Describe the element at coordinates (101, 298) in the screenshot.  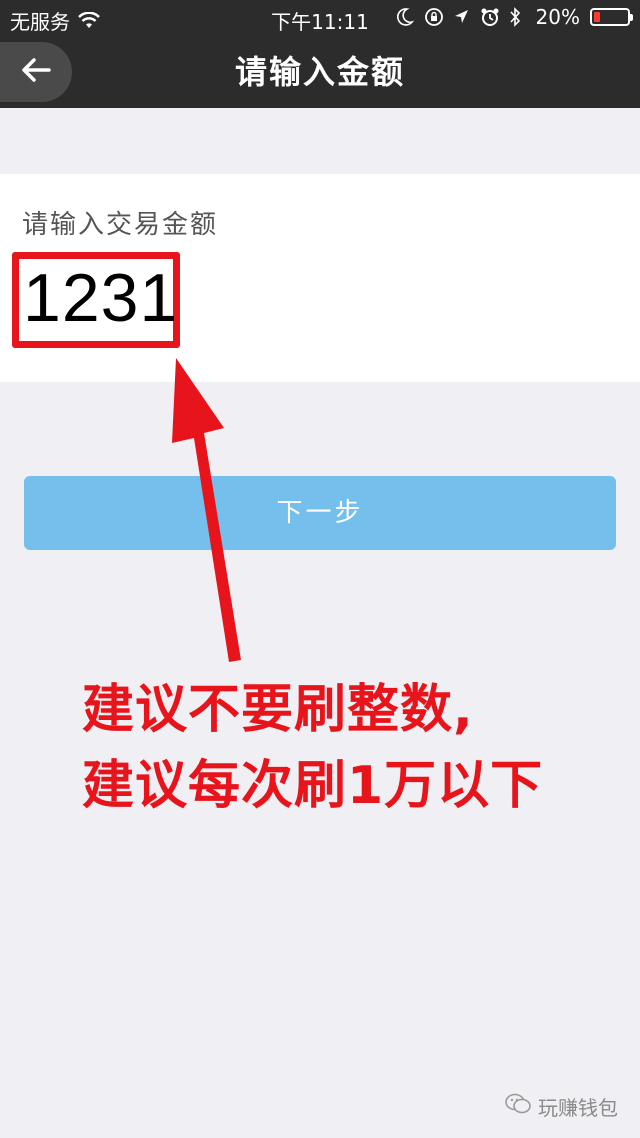
I see `amount-value: 1231` at that location.